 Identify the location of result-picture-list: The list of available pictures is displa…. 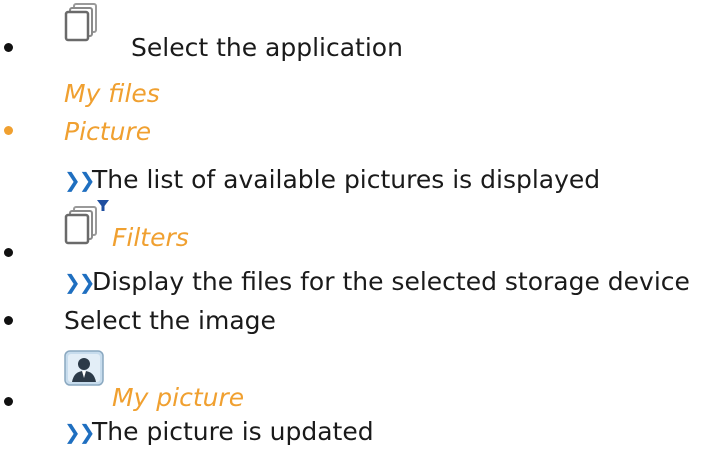
(346, 179).